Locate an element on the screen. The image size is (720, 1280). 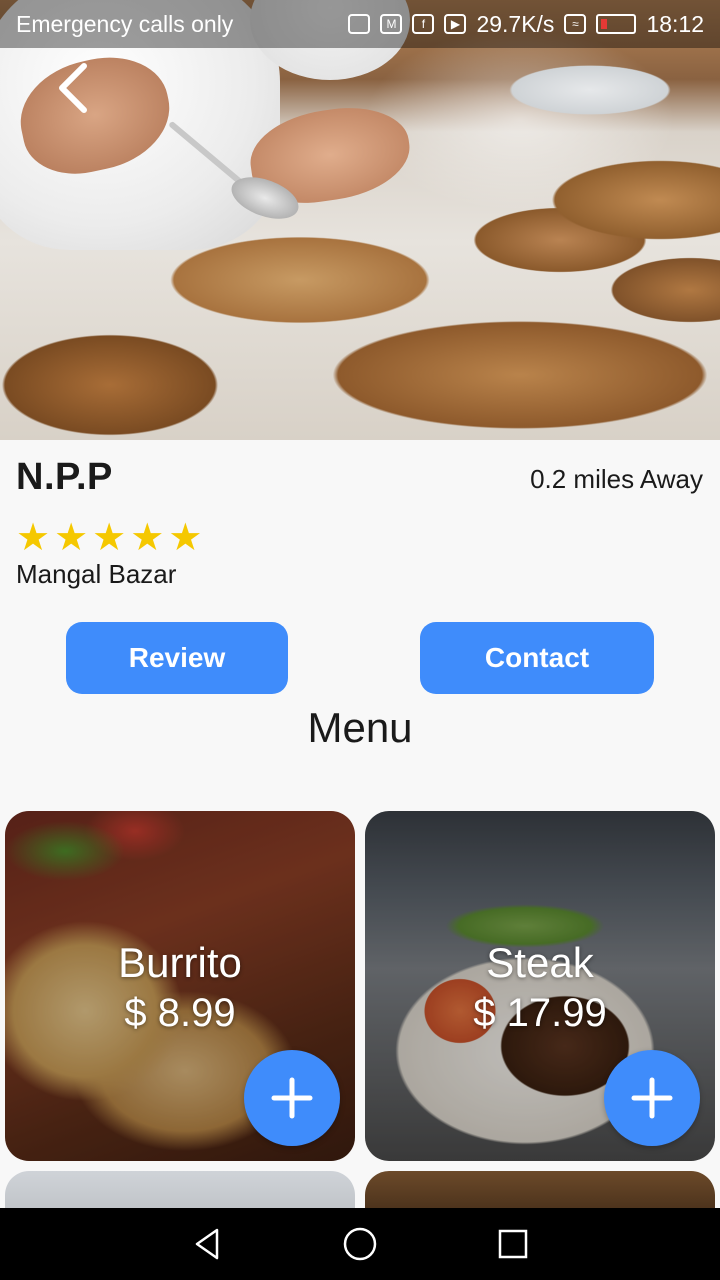
chevron-left-icon is located at coordinates (73, 88).